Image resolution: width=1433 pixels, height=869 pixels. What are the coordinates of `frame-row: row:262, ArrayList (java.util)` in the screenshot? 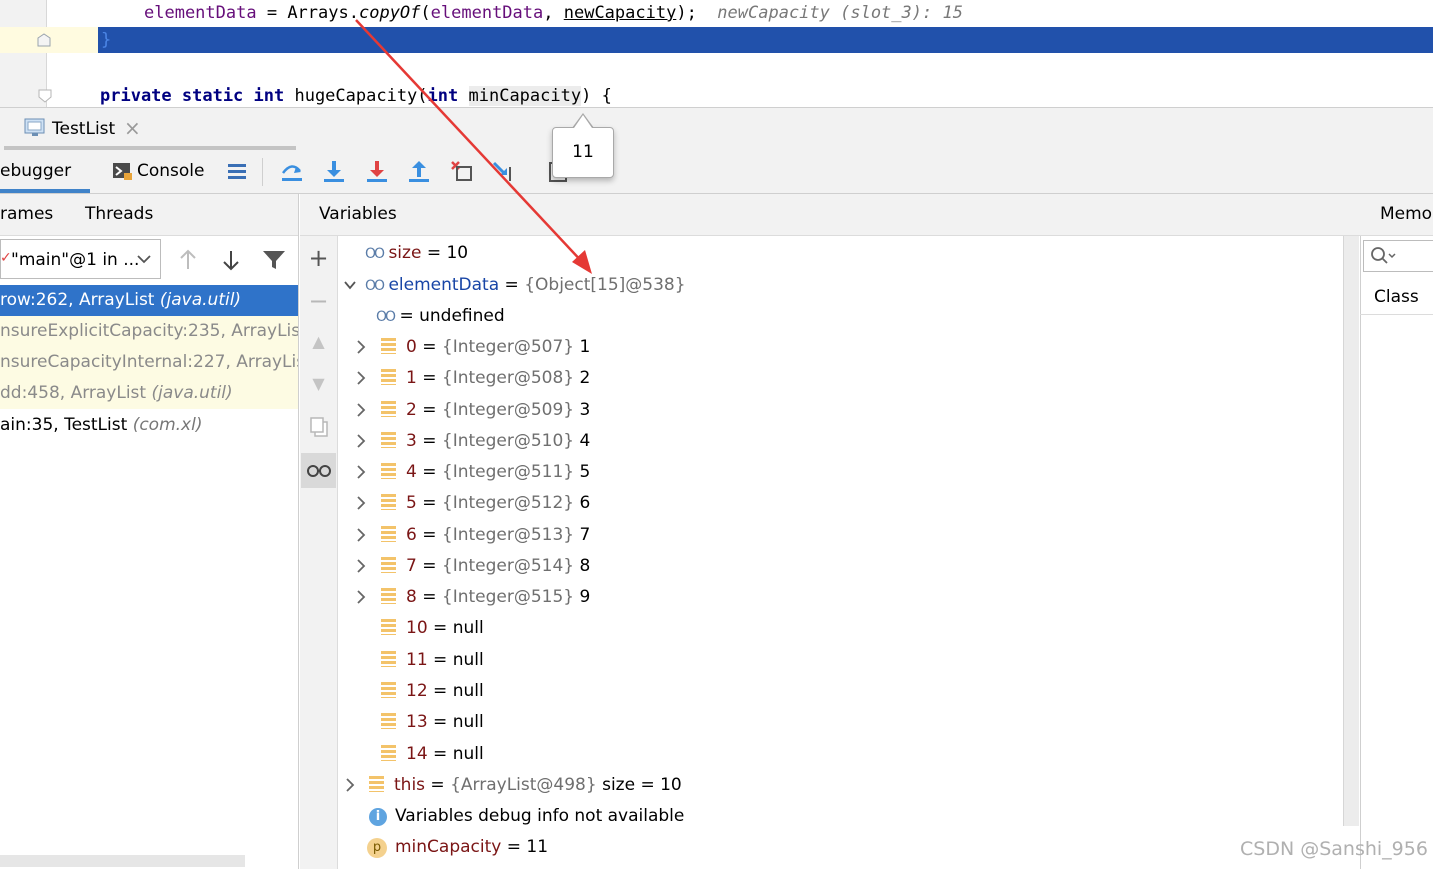 It's located at (149, 300).